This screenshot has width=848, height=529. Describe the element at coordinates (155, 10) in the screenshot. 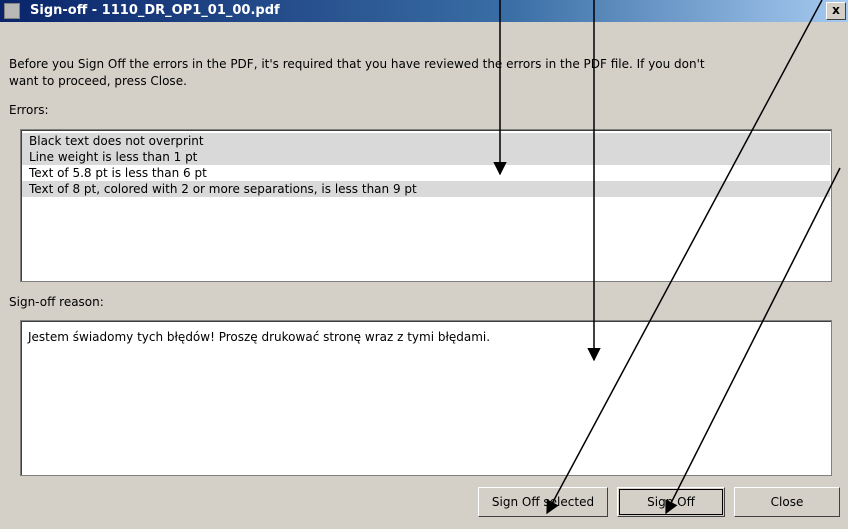

I see `window-title: Sign-off - 1110_DR_OP1_01_00.pdf` at that location.